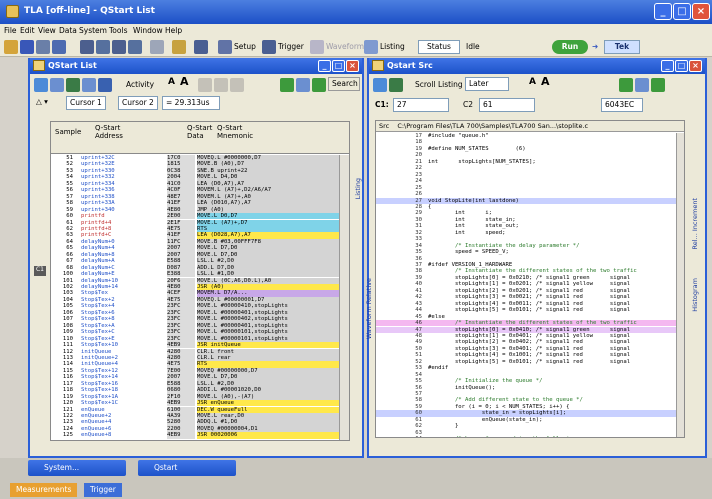 The width and height of the screenshot is (712, 499). I want to click on source-line: 25, so click(530, 188).